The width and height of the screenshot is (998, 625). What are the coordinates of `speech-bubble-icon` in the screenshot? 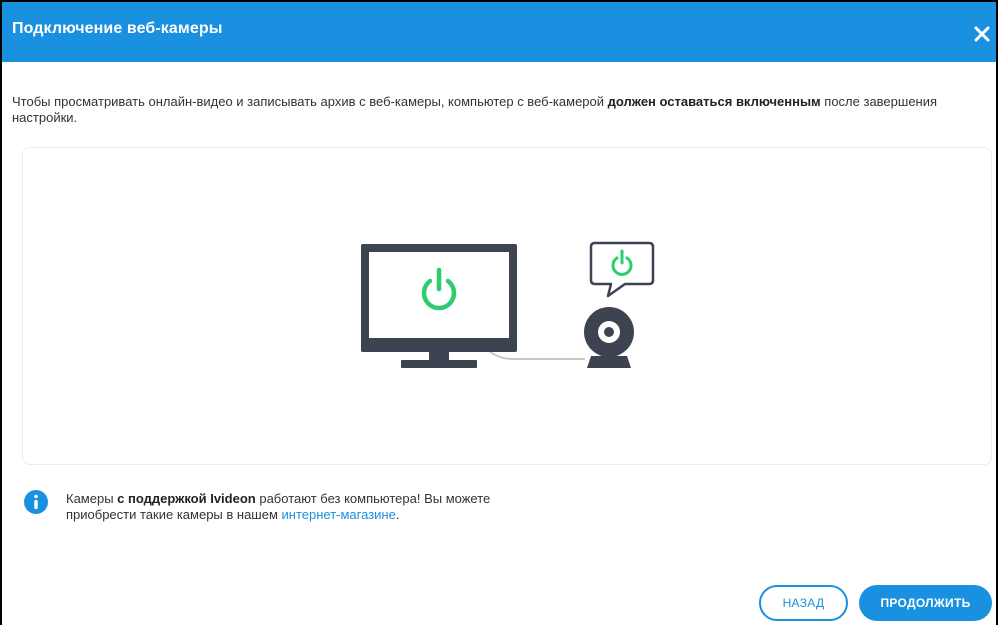 It's located at (622, 269).